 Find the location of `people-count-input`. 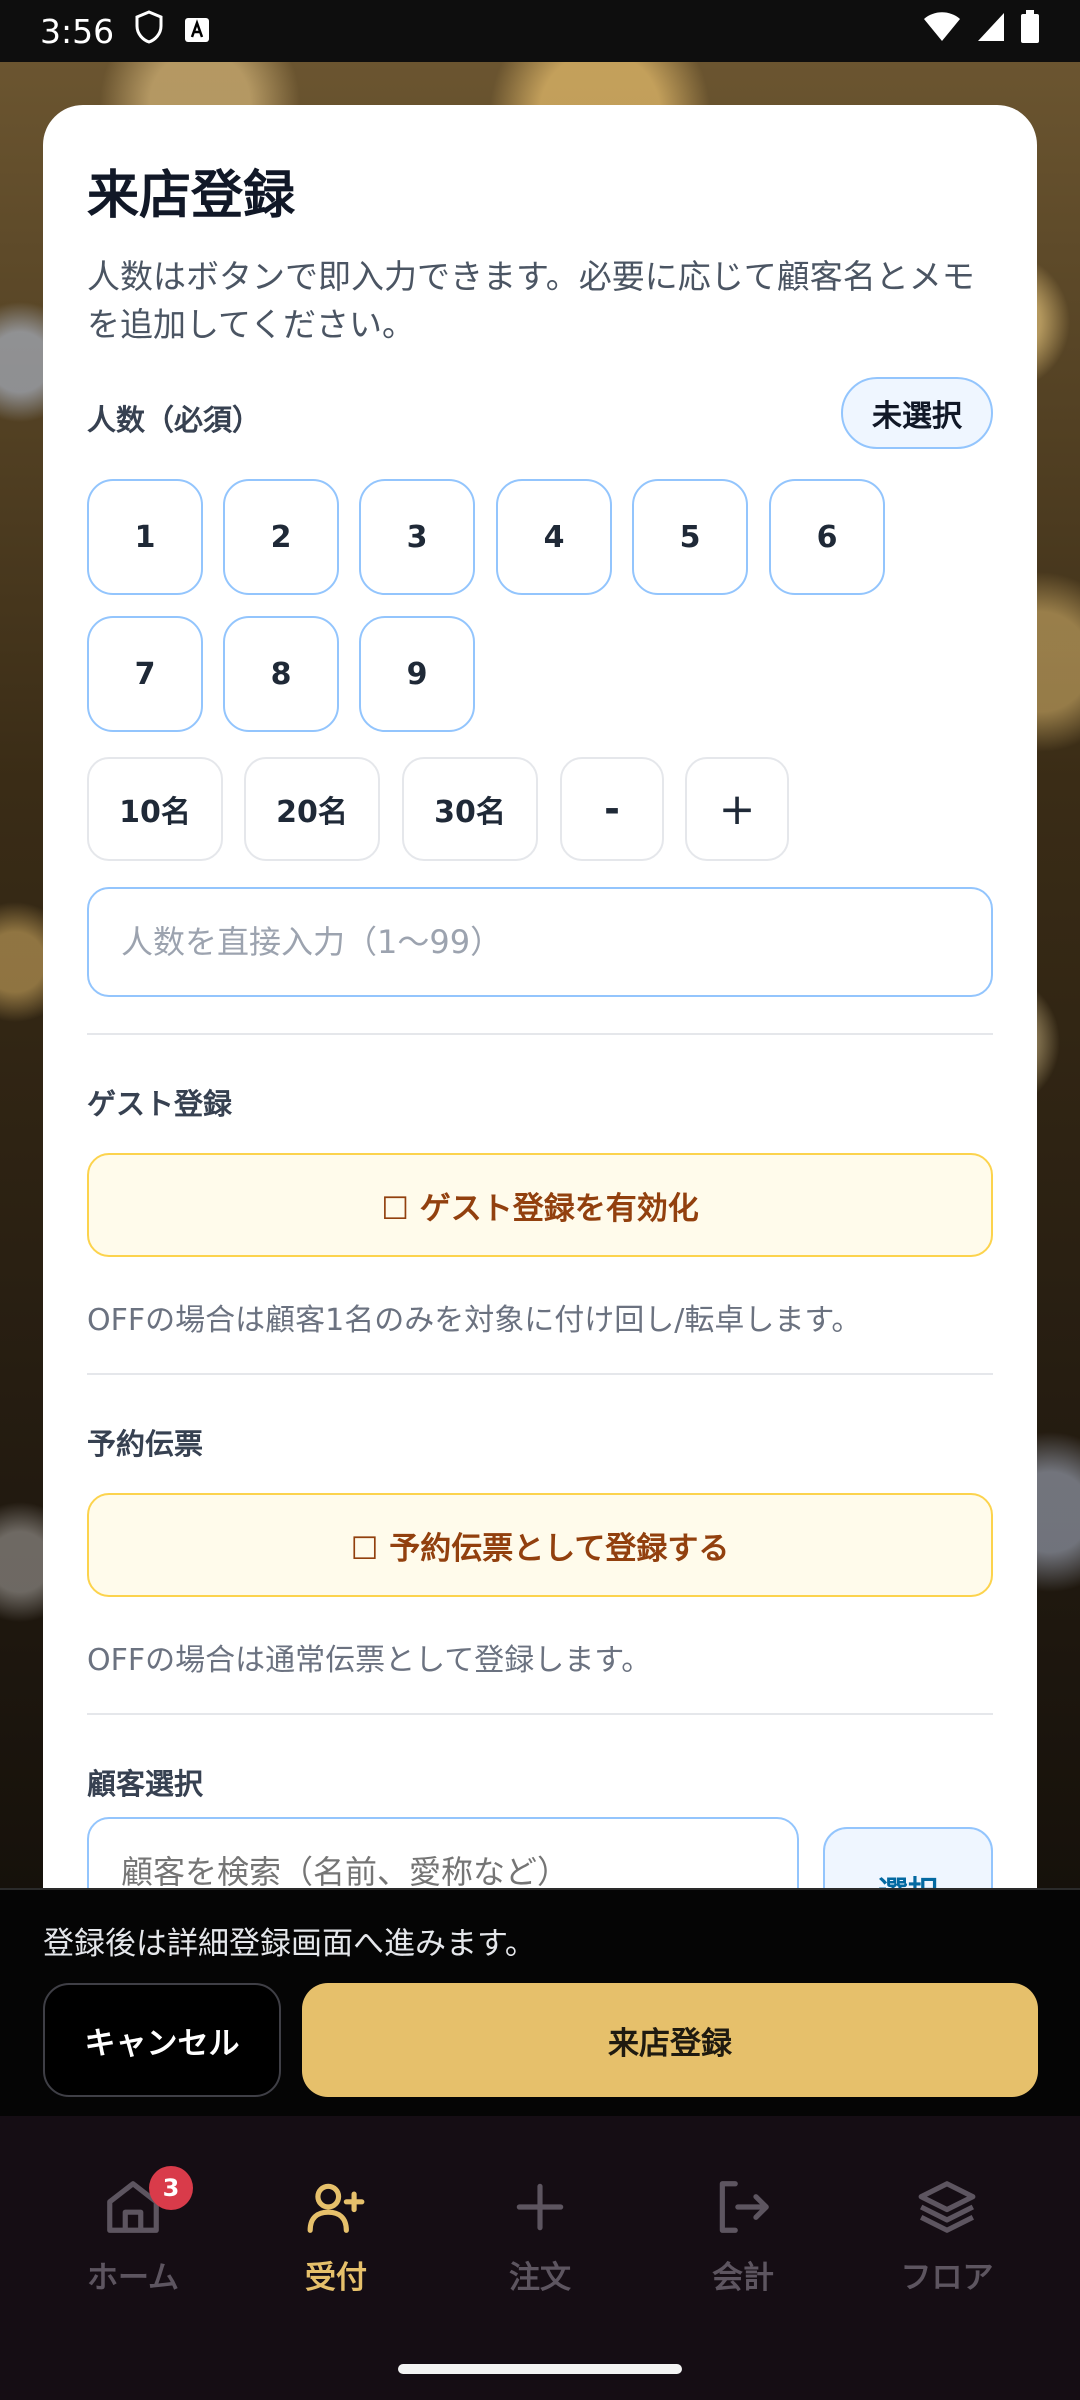

people-count-input is located at coordinates (540, 942).